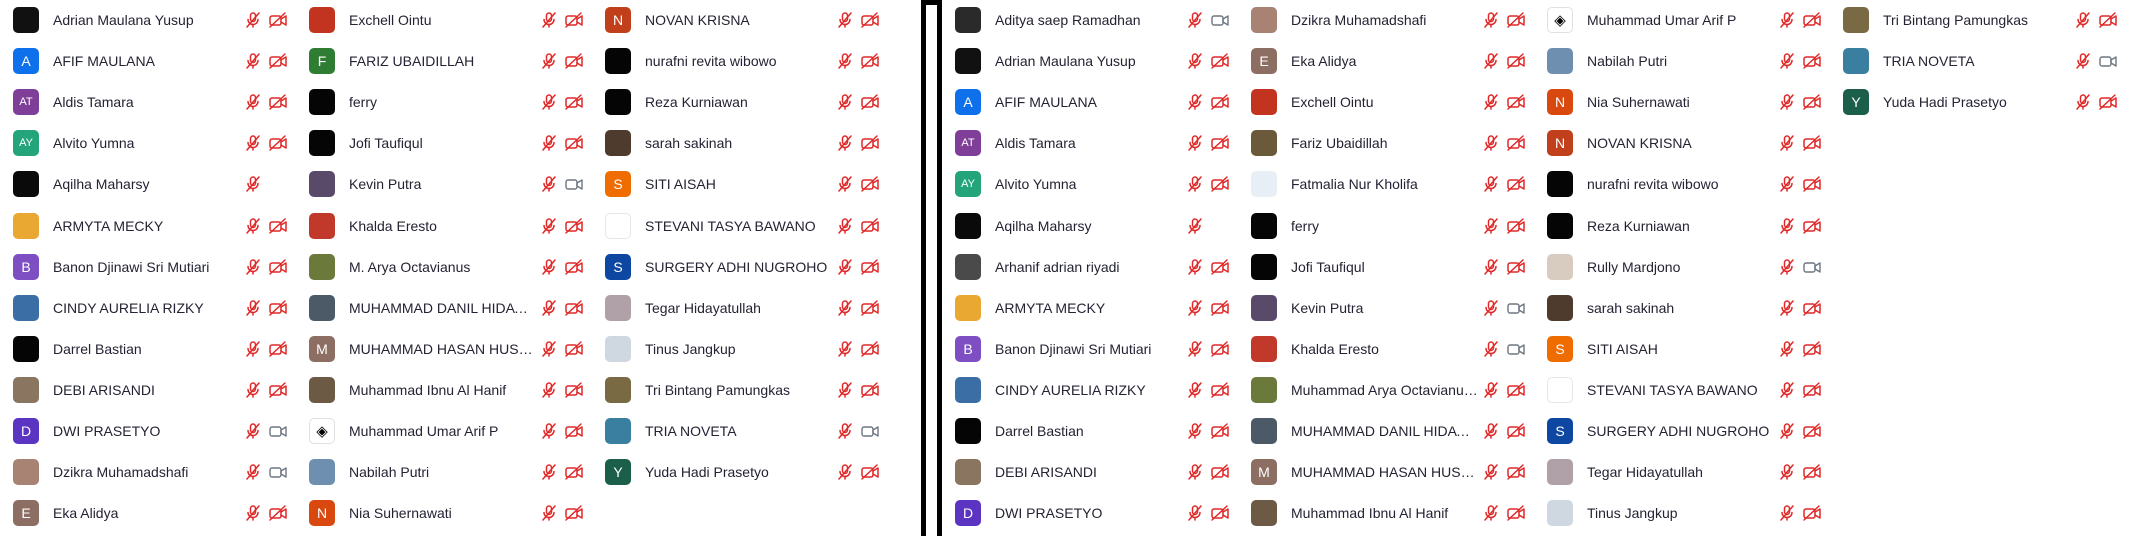  What do you see at coordinates (1682, 267) in the screenshot?
I see `participant-row-rully-mardjono: Rully Mardjono` at bounding box center [1682, 267].